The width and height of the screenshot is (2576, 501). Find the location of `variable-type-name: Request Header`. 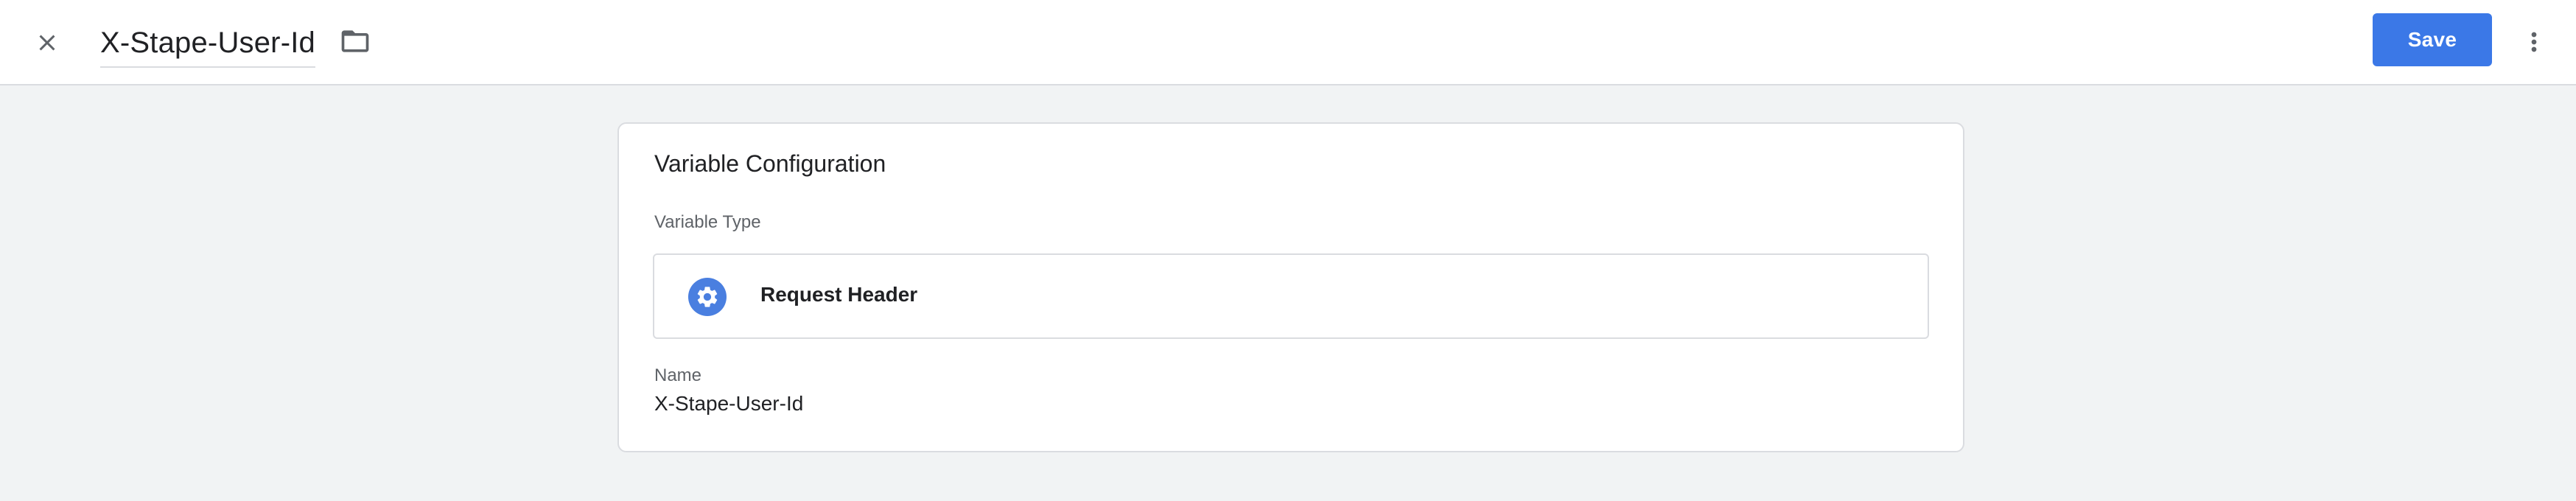

variable-type-name: Request Header is located at coordinates (839, 294).